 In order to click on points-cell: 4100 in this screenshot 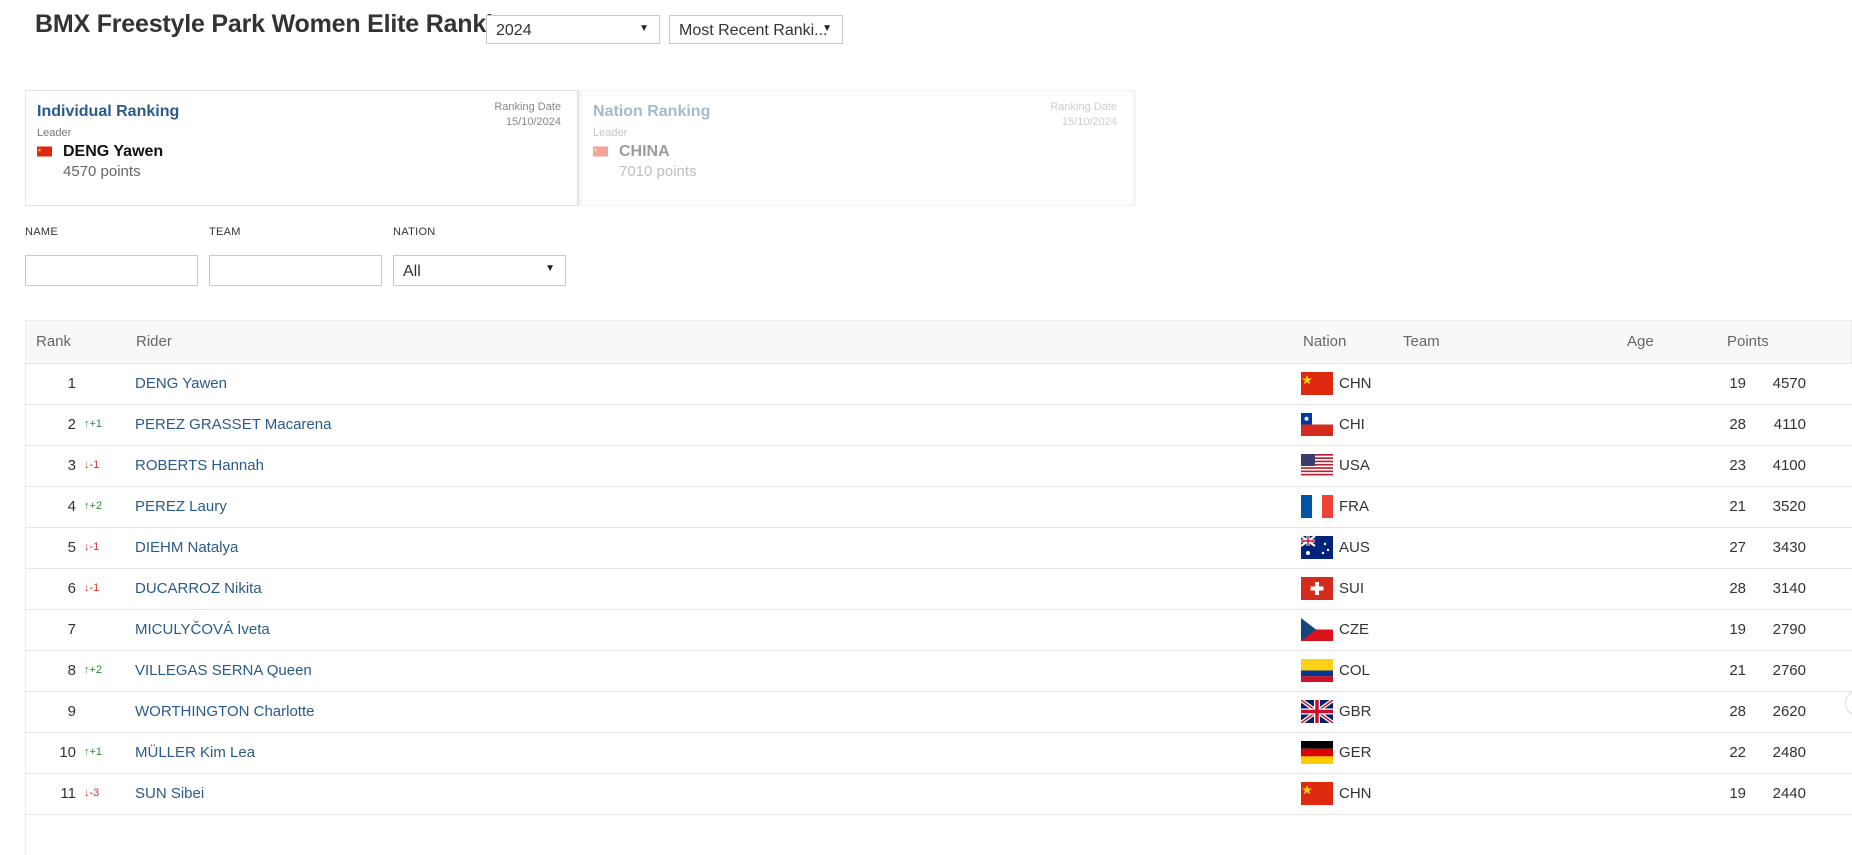, I will do `click(1789, 465)`.